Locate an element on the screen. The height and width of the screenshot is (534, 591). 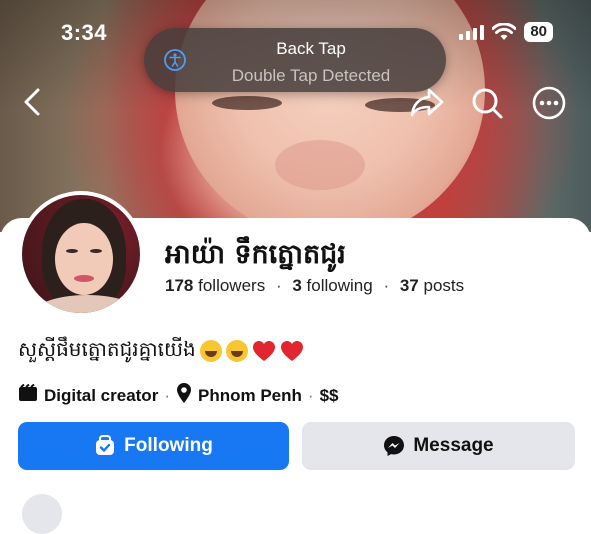
posts-count: 37 is located at coordinates (409, 285).